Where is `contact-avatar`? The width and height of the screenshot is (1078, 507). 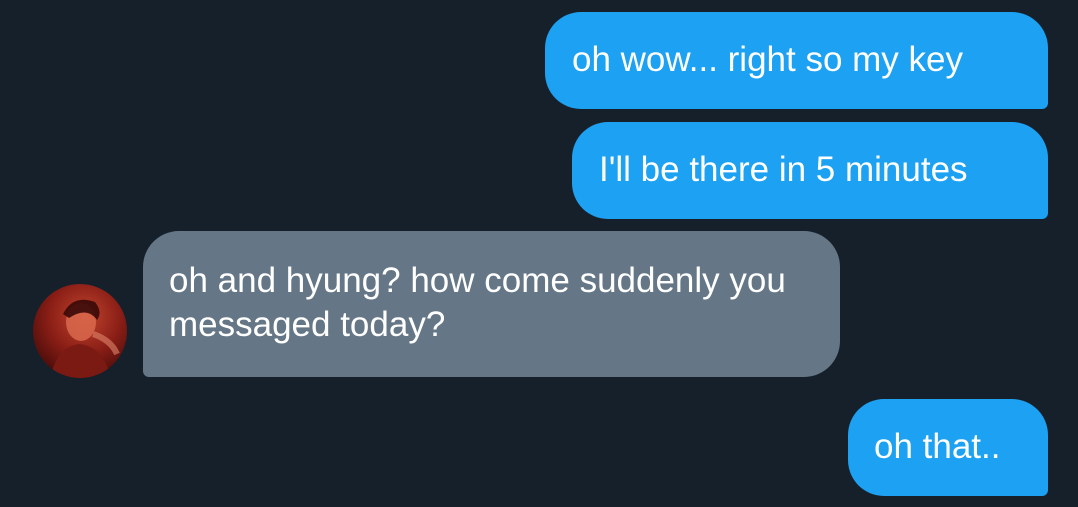
contact-avatar is located at coordinates (80, 331).